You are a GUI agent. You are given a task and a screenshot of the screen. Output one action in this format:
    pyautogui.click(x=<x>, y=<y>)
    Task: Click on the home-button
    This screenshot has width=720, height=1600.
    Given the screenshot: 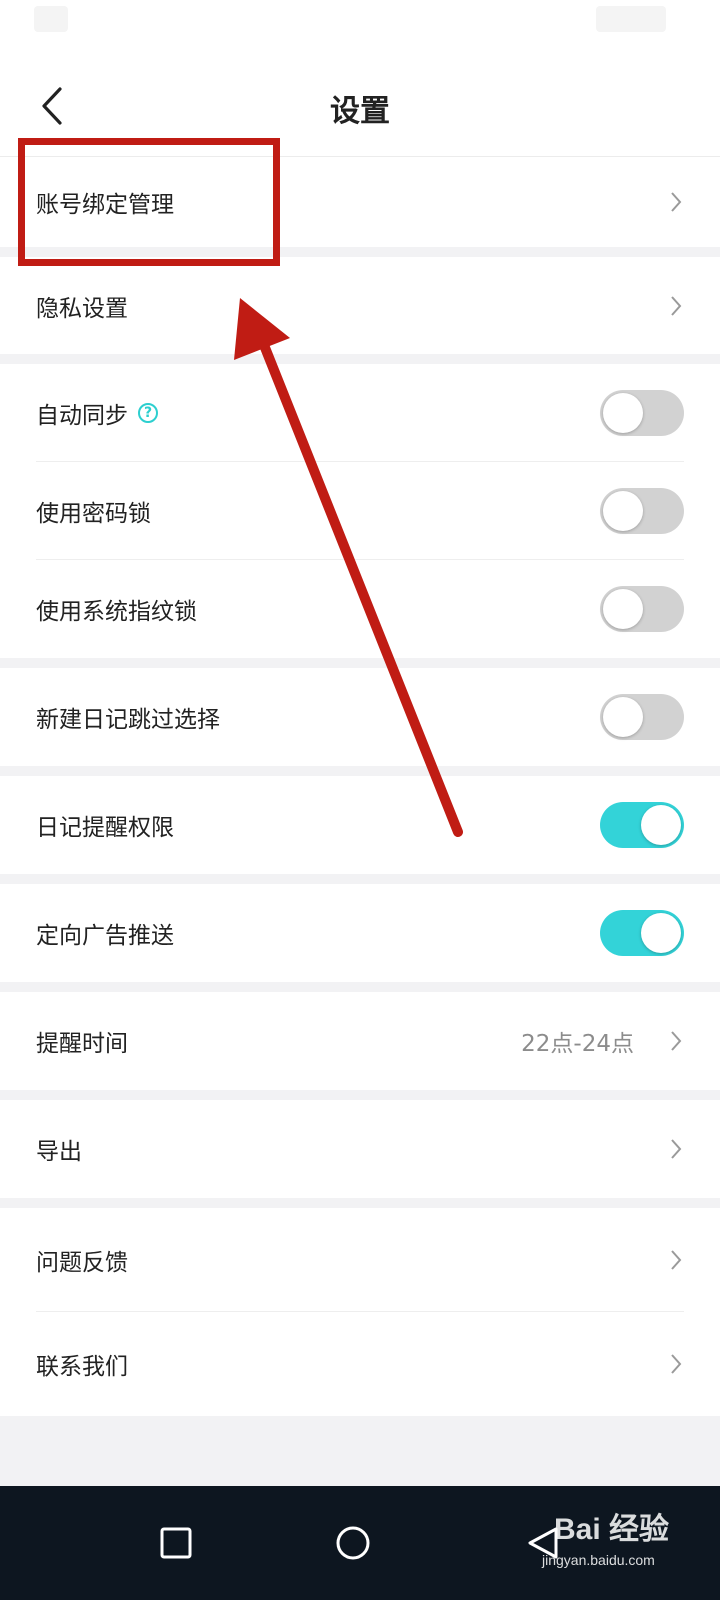 What is the action you would take?
    pyautogui.click(x=353, y=1543)
    